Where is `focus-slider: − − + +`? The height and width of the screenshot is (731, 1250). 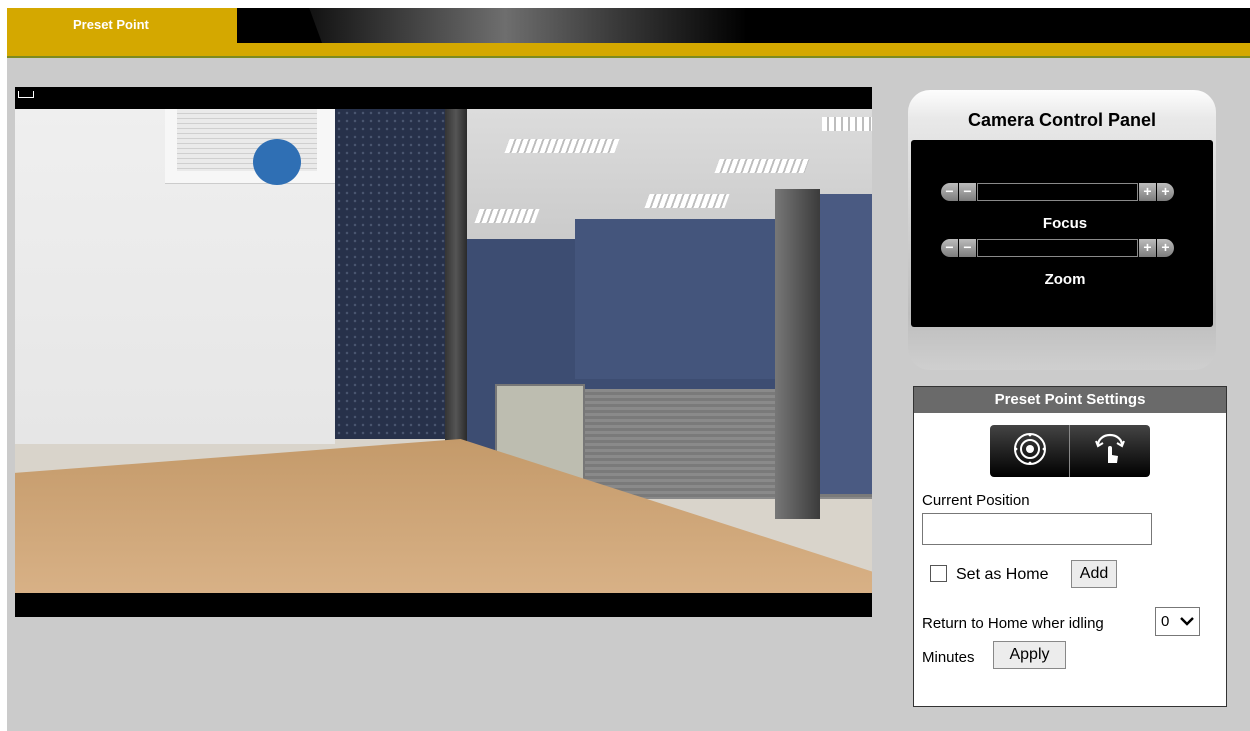
focus-slider: − − + + is located at coordinates (1066, 192).